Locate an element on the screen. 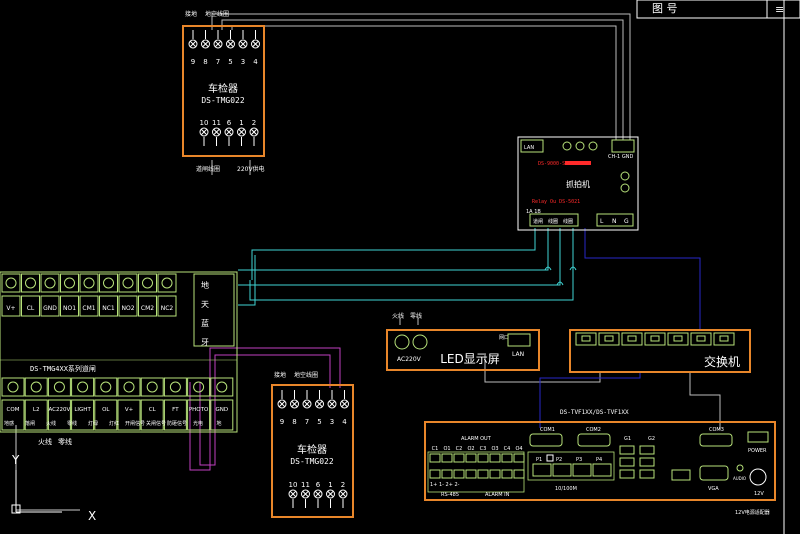 This screenshot has width=800, height=534. detector-top-bottom-pin-label: 1 is located at coordinates (241, 123).